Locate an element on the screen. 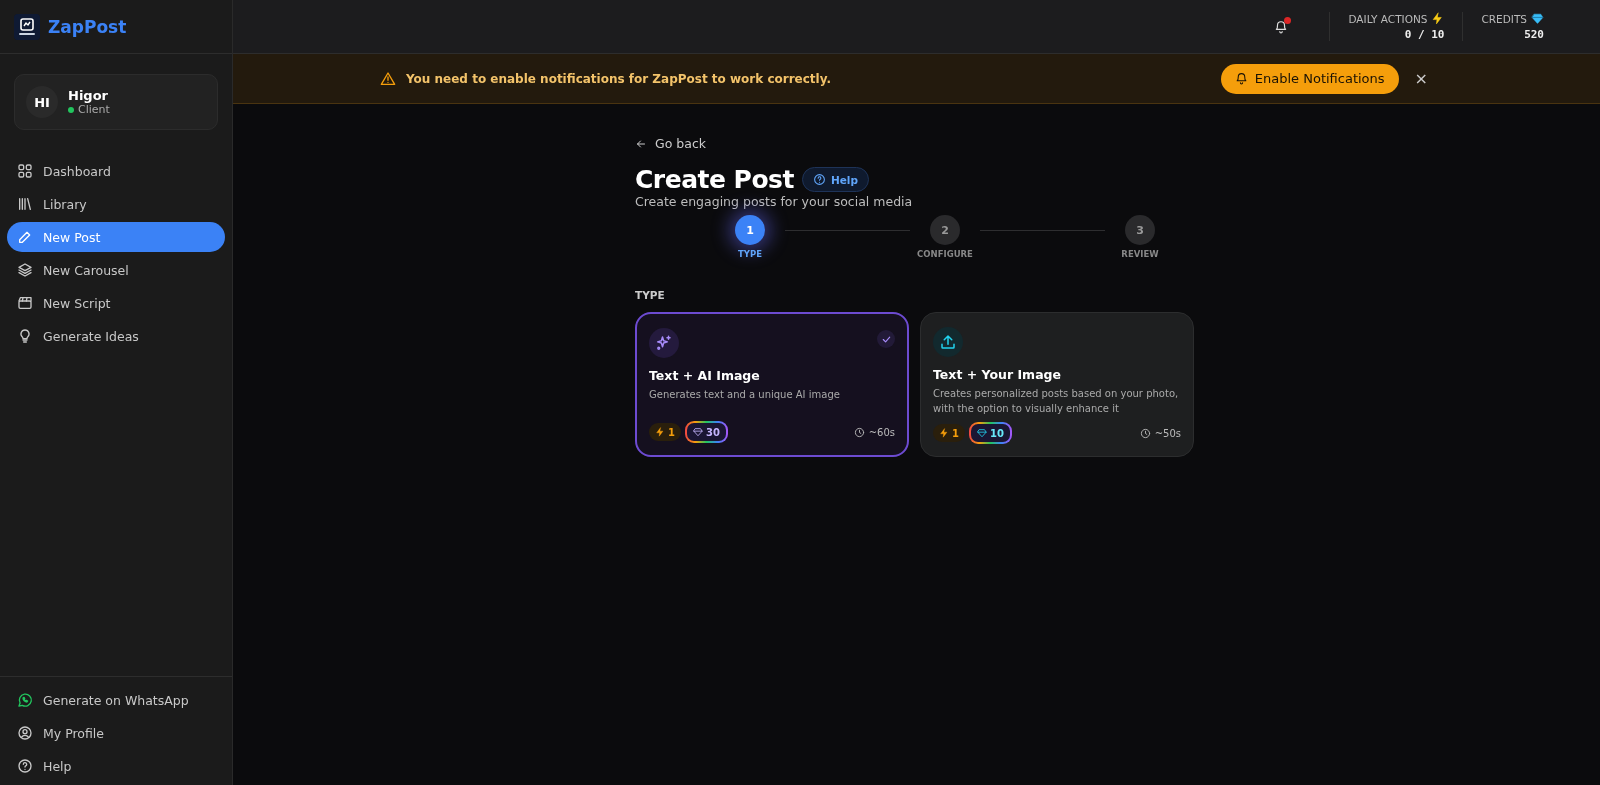 The image size is (1600, 785). warning-icon is located at coordinates (388, 78).